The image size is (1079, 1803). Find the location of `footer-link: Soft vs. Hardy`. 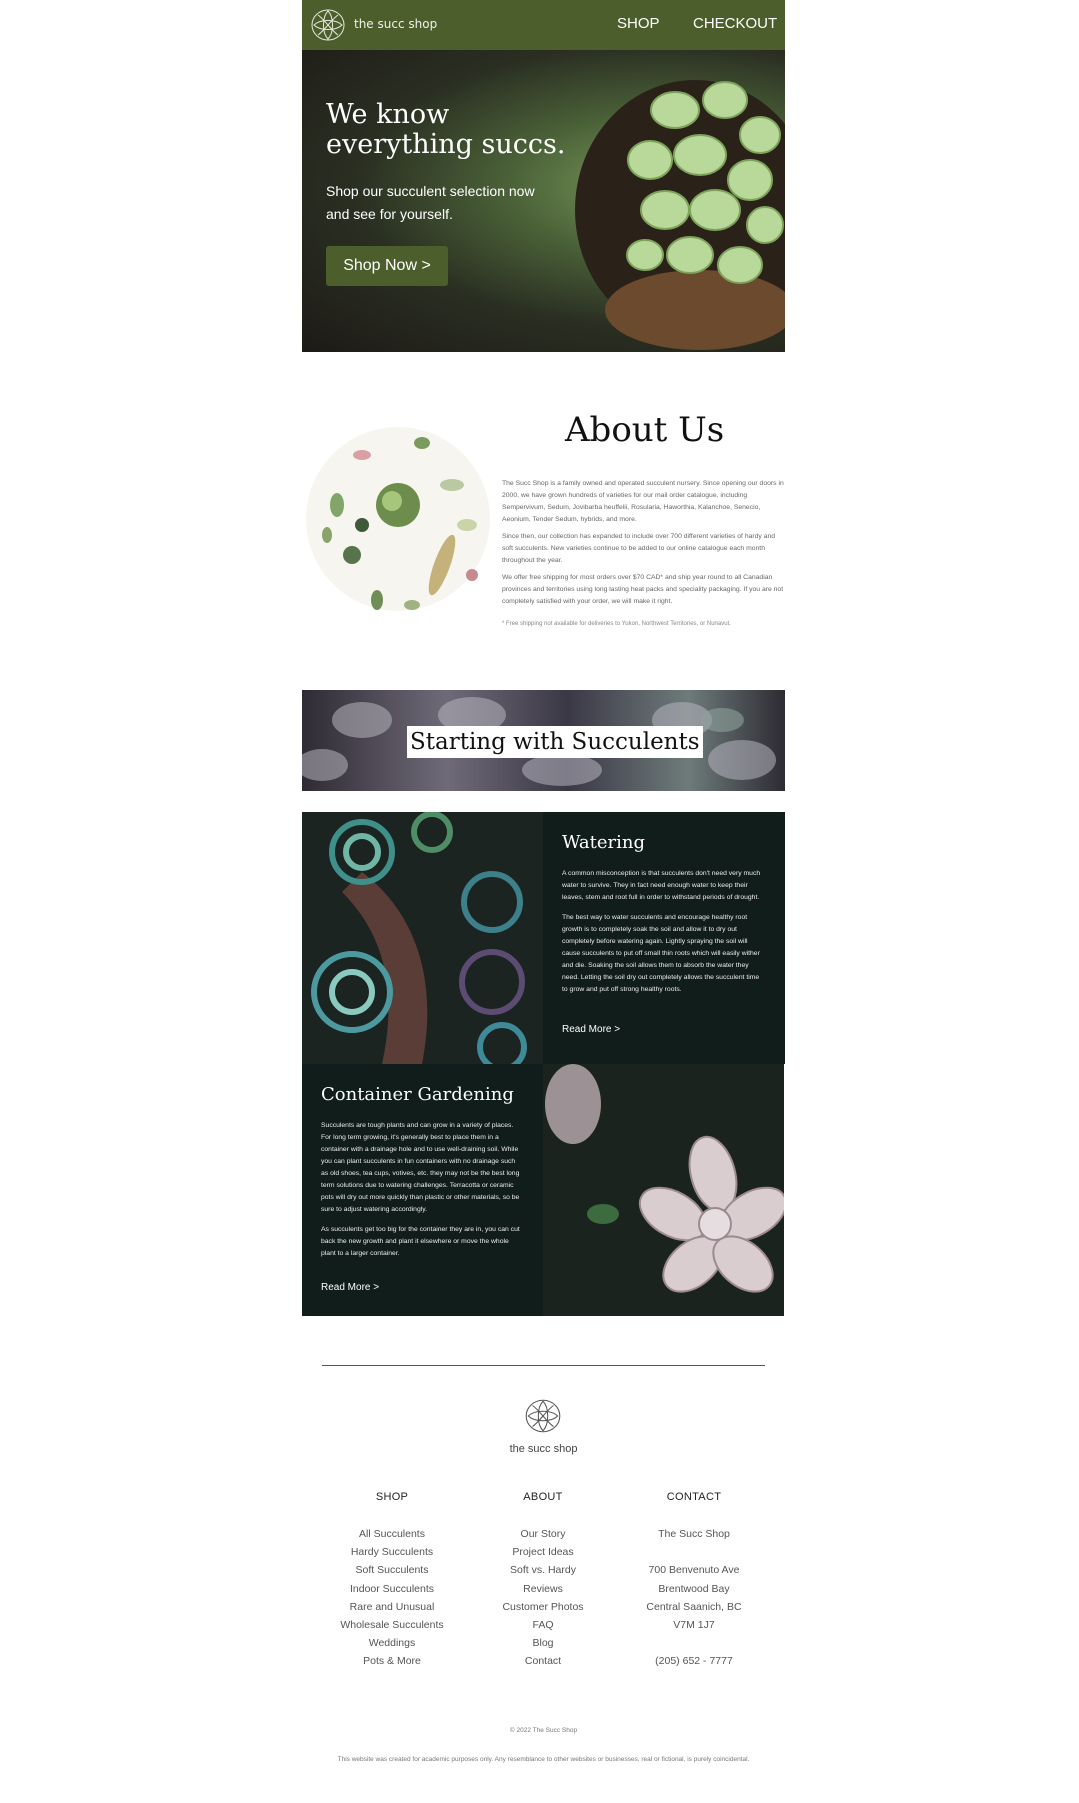

footer-link: Soft vs. Hardy is located at coordinates (543, 1570).